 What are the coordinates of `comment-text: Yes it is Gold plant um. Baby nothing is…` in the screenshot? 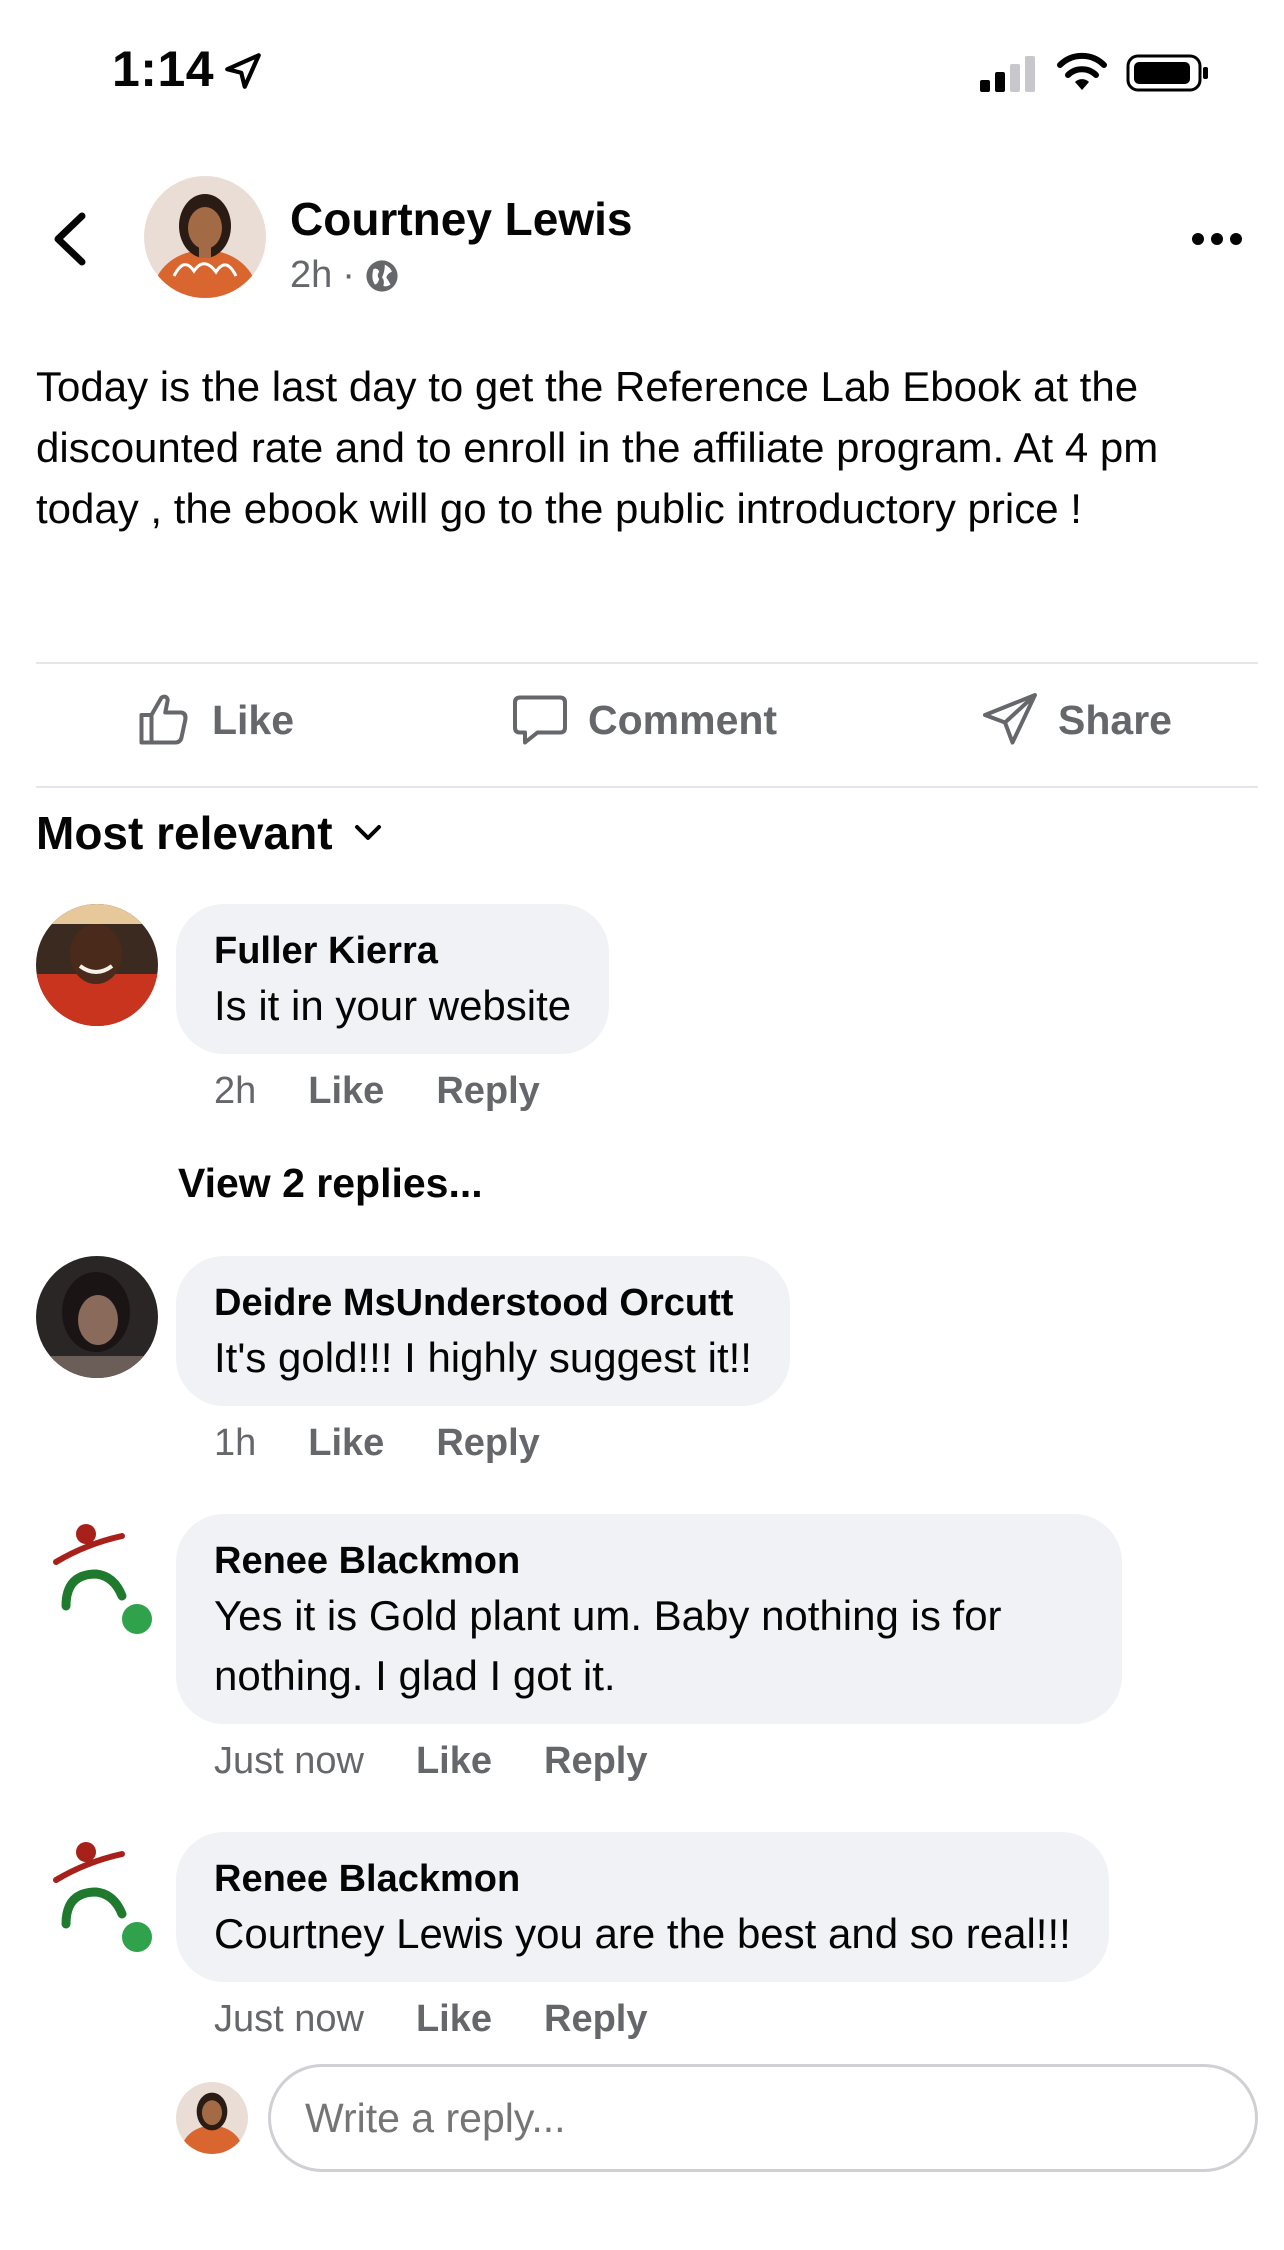 It's located at (608, 1645).